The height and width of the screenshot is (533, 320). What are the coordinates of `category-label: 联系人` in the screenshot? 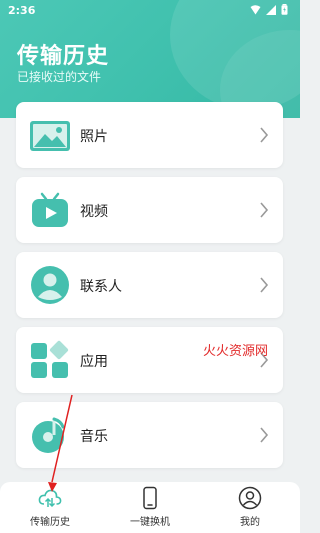 It's located at (101, 287).